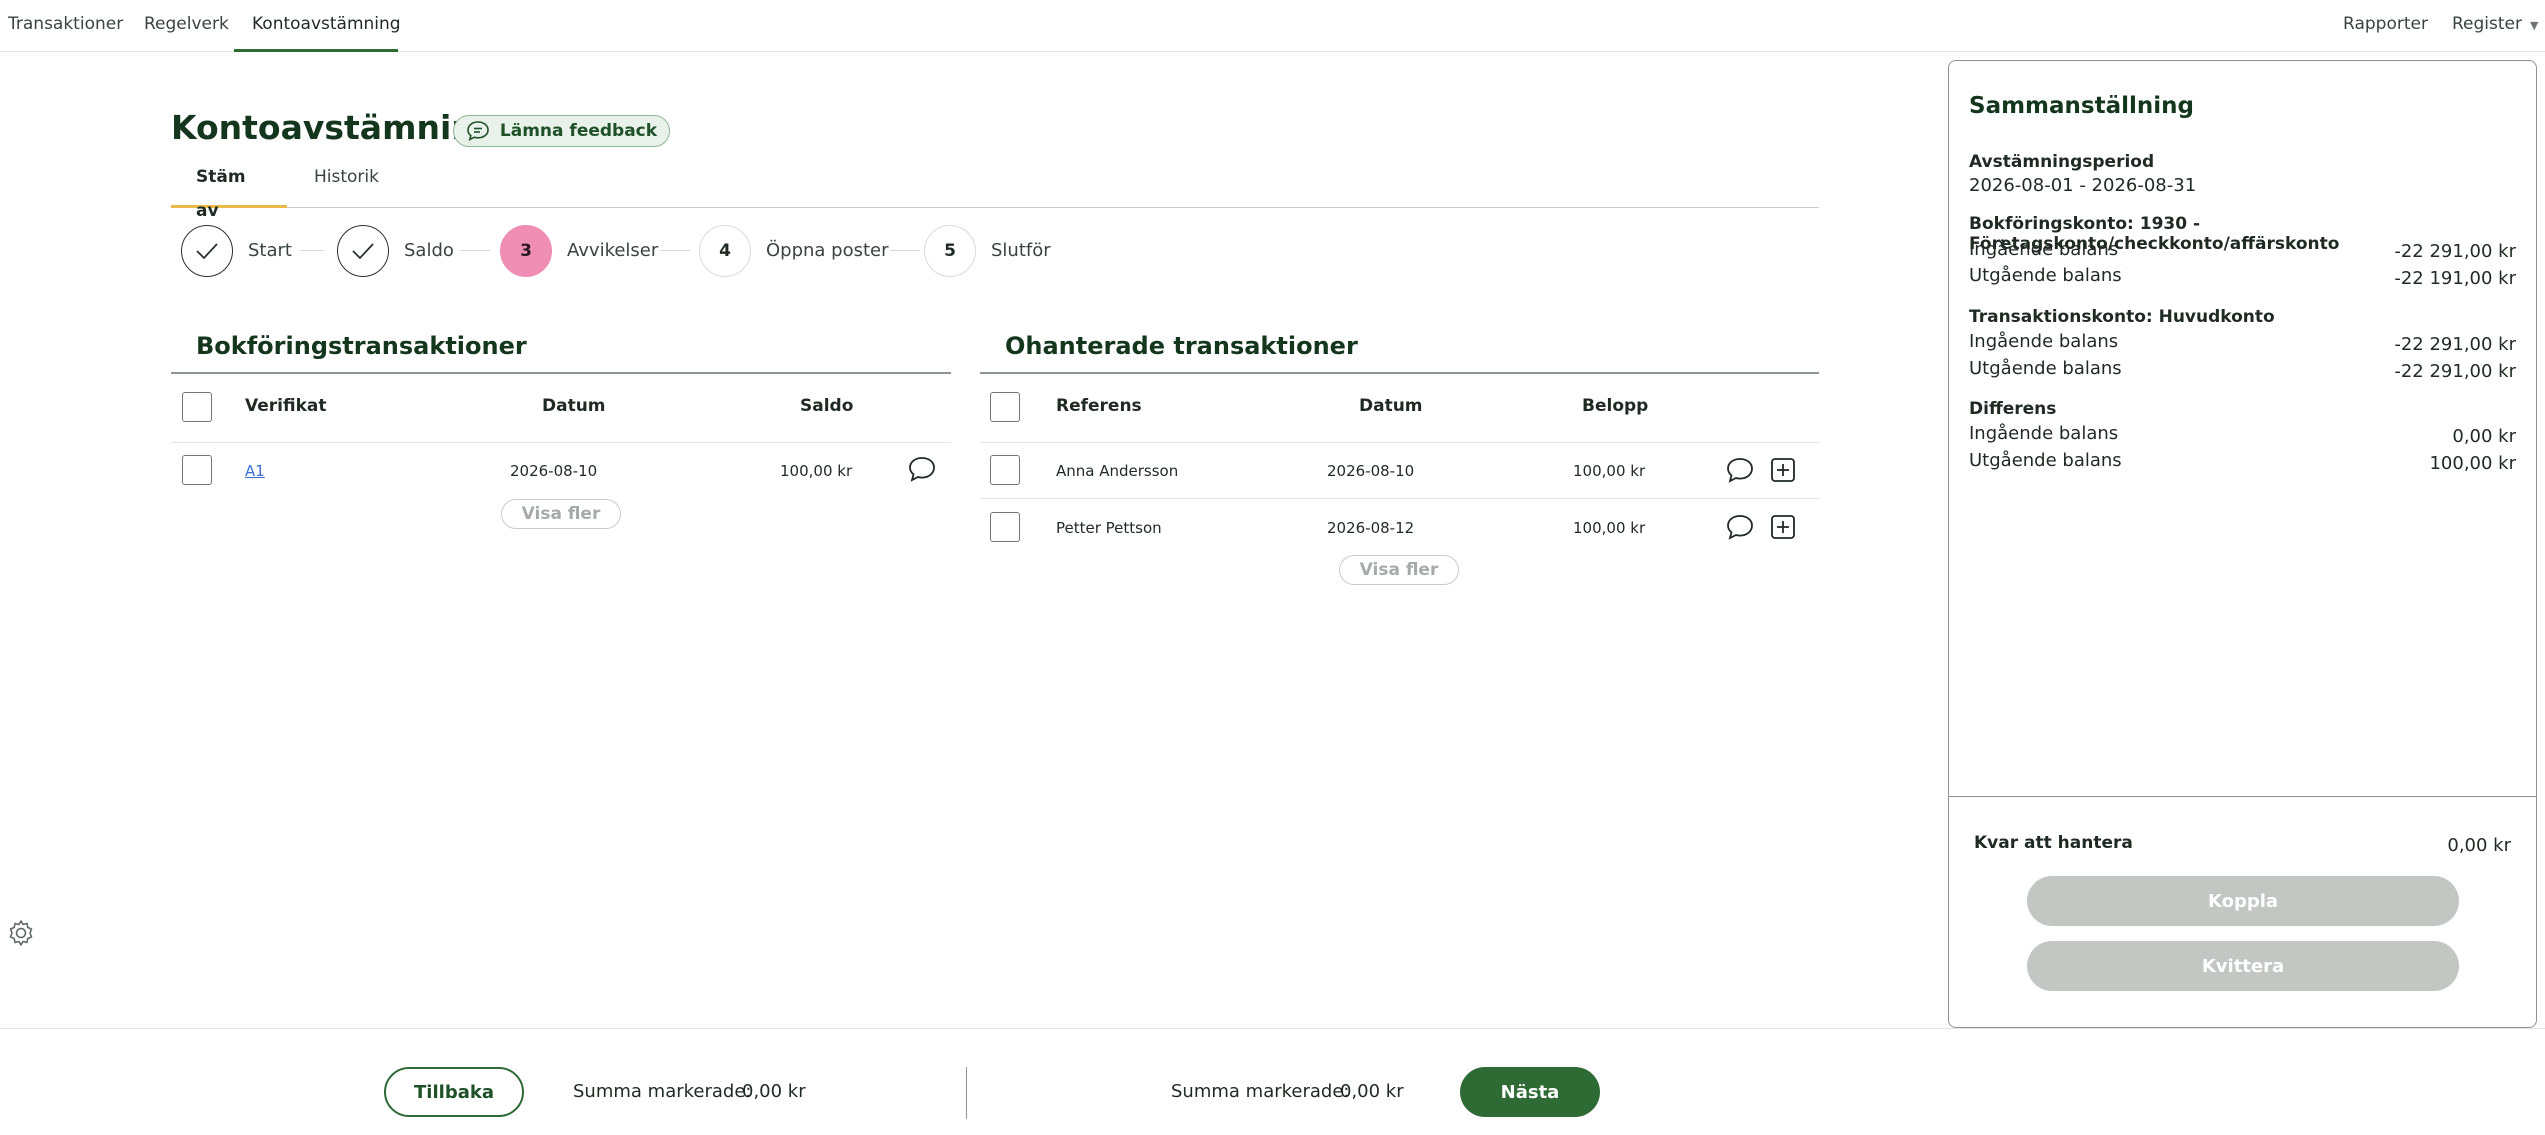 This screenshot has width=2545, height=1135. Describe the element at coordinates (65, 26) in the screenshot. I see `tab-transaktioner: Transaktioner` at that location.